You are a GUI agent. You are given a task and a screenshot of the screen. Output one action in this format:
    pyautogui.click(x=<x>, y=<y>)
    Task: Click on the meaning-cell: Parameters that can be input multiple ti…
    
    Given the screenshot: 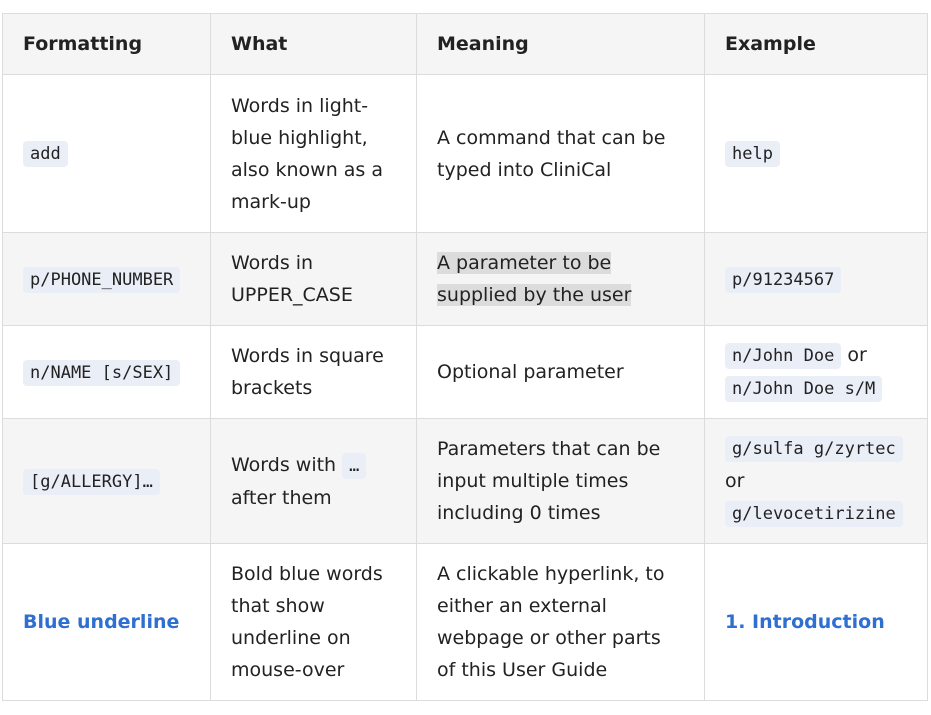 What is the action you would take?
    pyautogui.click(x=560, y=481)
    